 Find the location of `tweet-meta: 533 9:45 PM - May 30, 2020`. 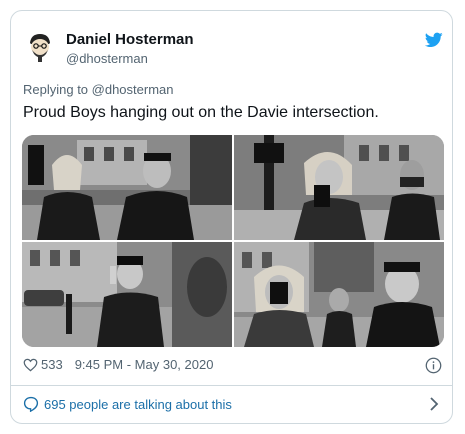

tweet-meta: 533 9:45 PM - May 30, 2020 is located at coordinates (118, 364).